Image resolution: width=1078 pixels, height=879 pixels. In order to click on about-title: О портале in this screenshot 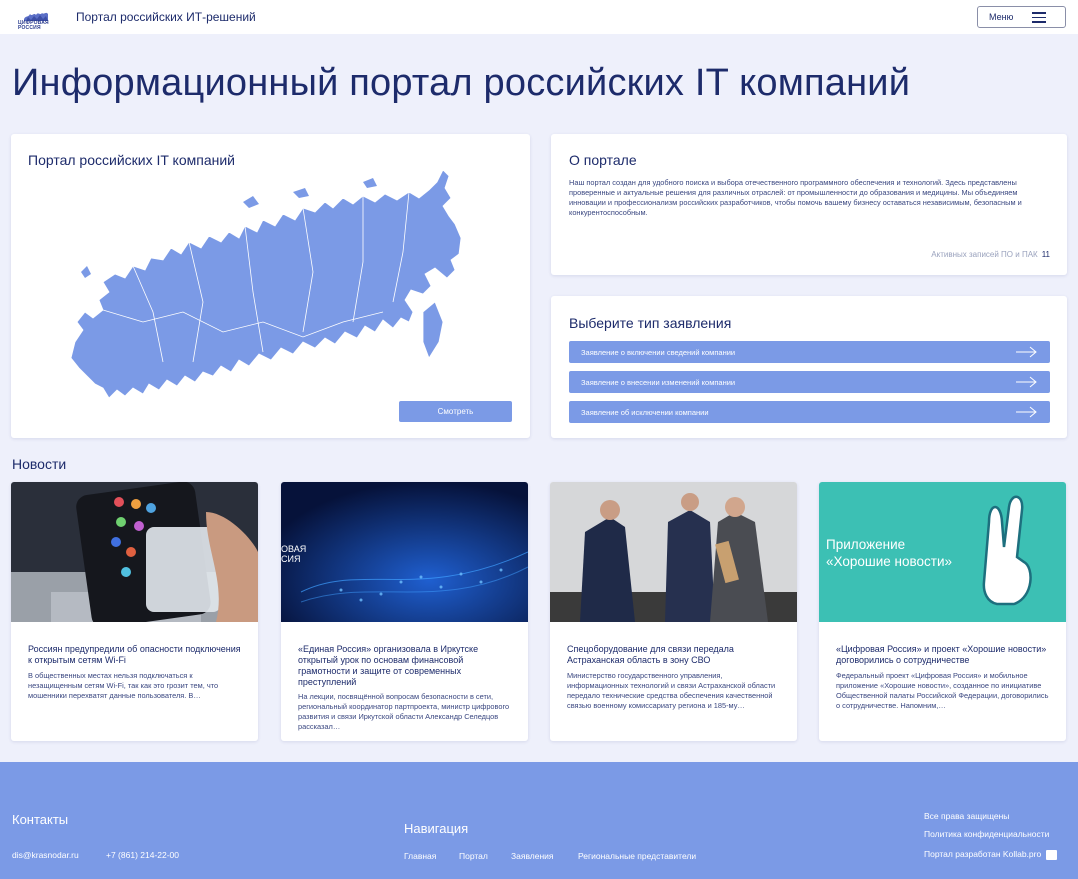, I will do `click(603, 160)`.